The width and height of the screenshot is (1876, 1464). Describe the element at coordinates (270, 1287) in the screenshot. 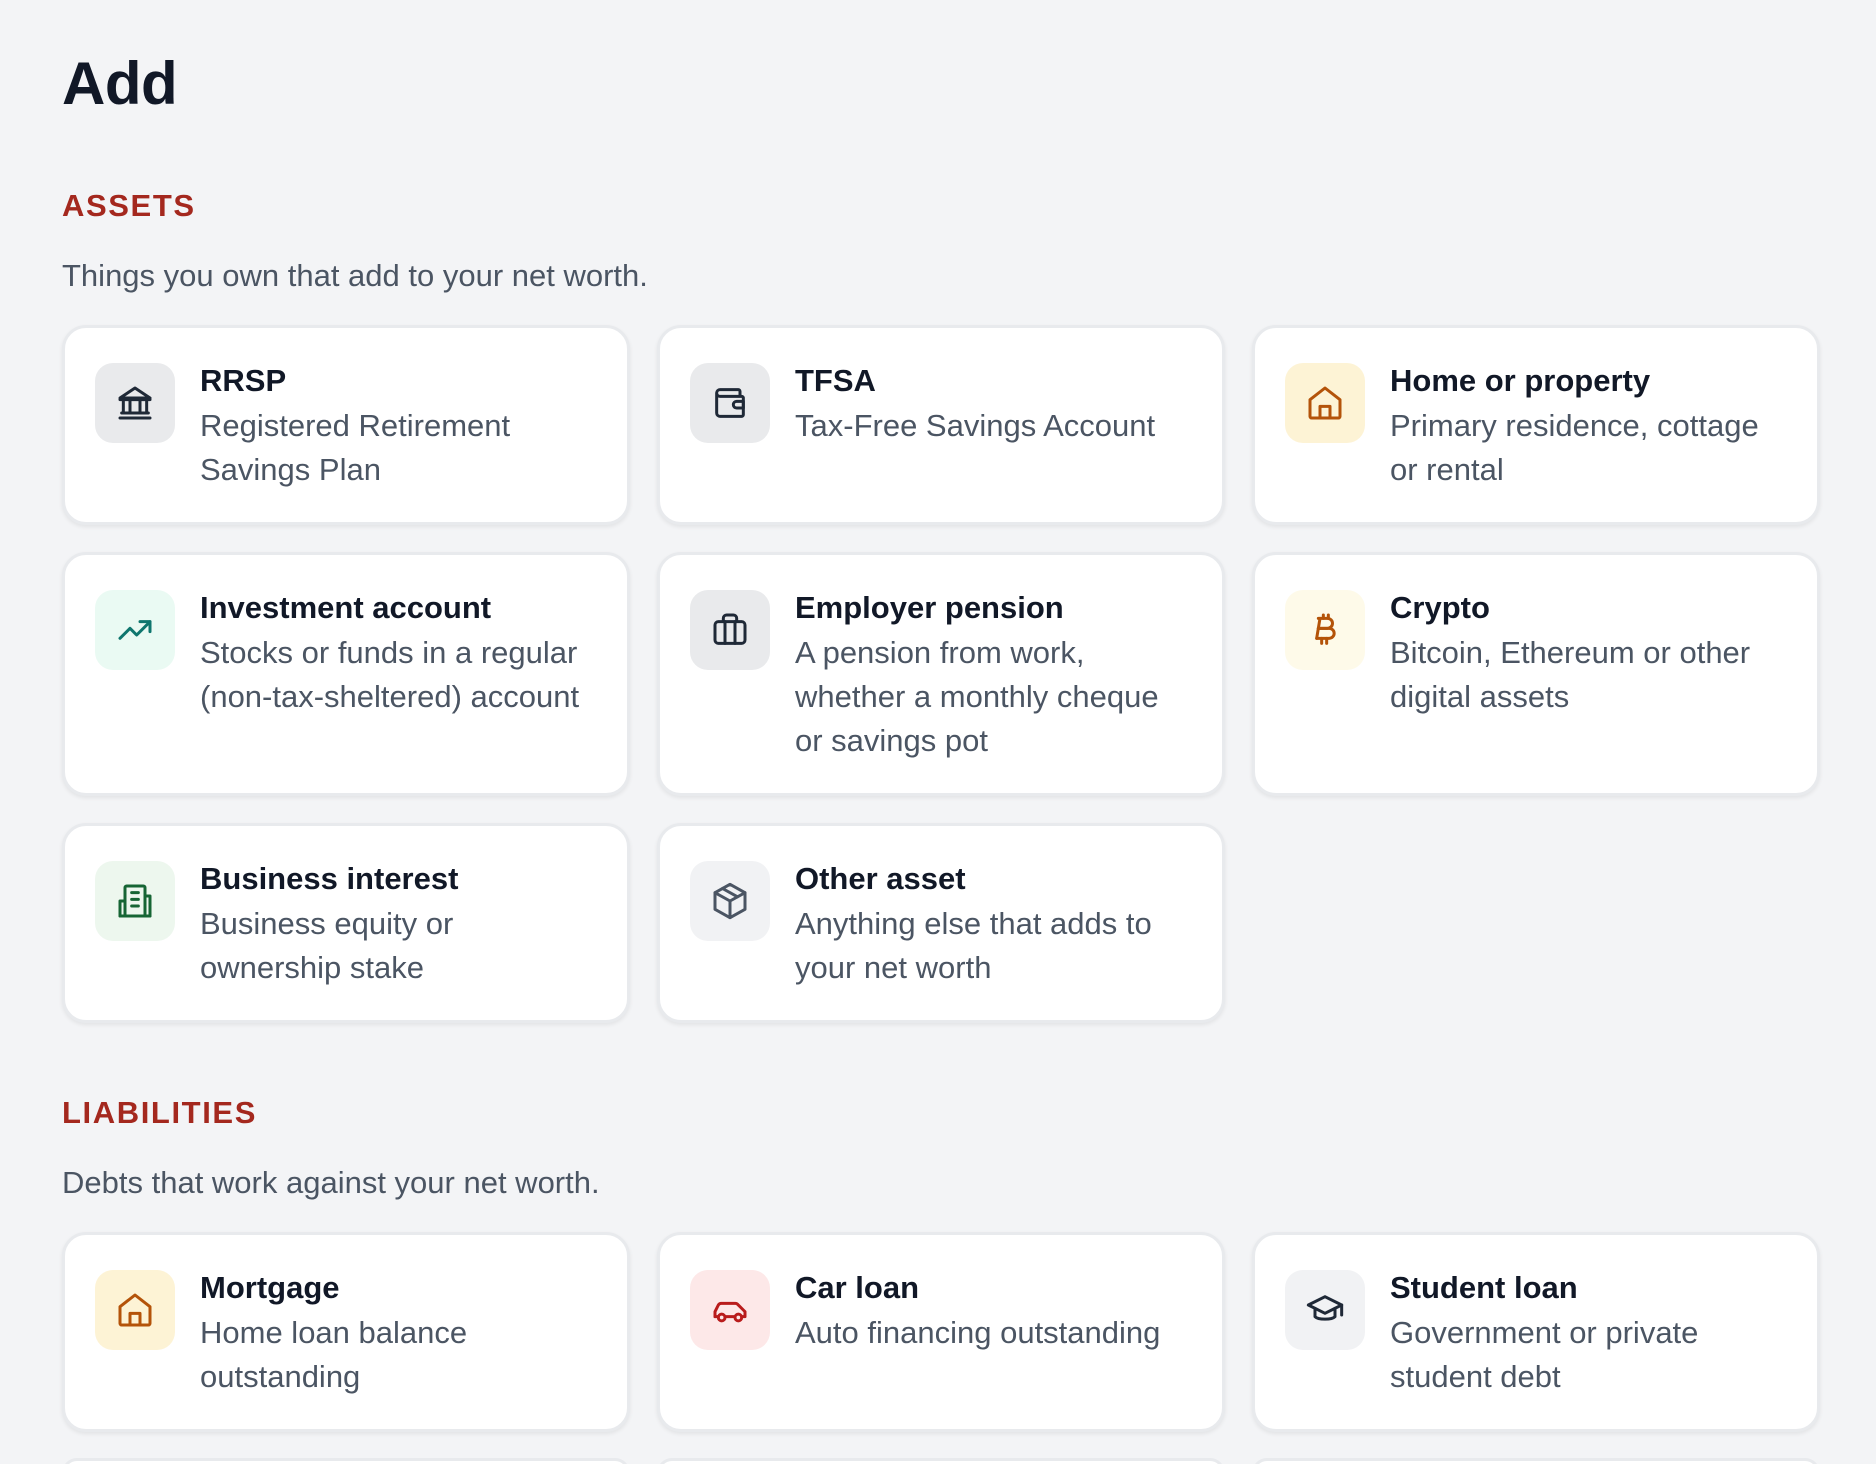

I see `card-title: Mortgage` at that location.